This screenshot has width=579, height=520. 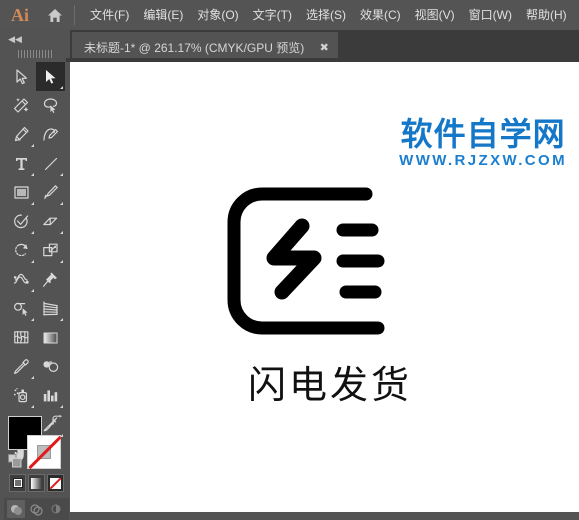 What do you see at coordinates (50, 105) in the screenshot?
I see `lasso-tool` at bounding box center [50, 105].